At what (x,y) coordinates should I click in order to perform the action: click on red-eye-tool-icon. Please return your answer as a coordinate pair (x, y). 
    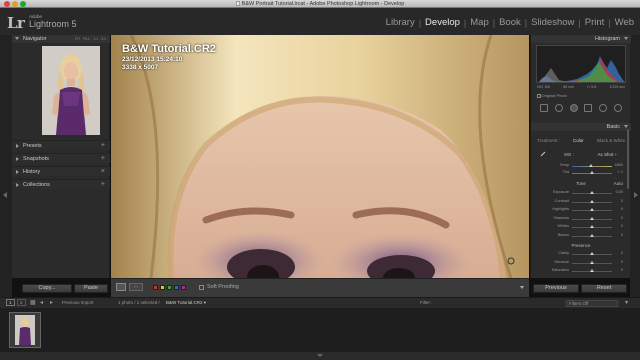
    Looking at the image, I should click on (573, 108).